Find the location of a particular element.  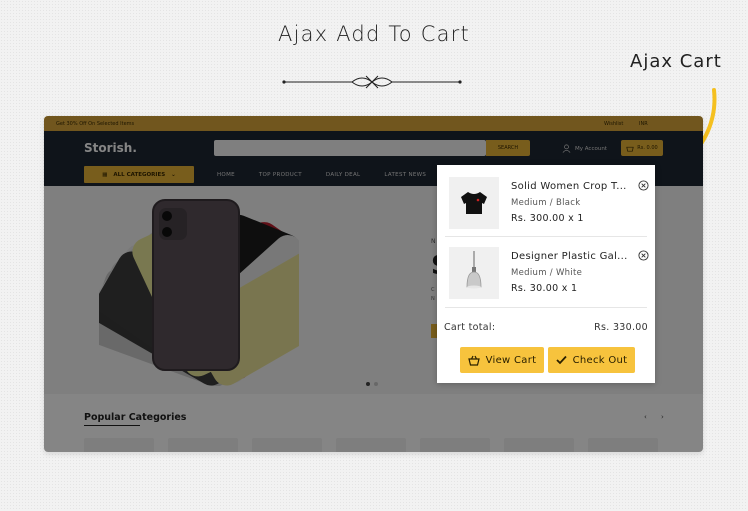

cart-item-variant: Medium / Black is located at coordinates (546, 203).